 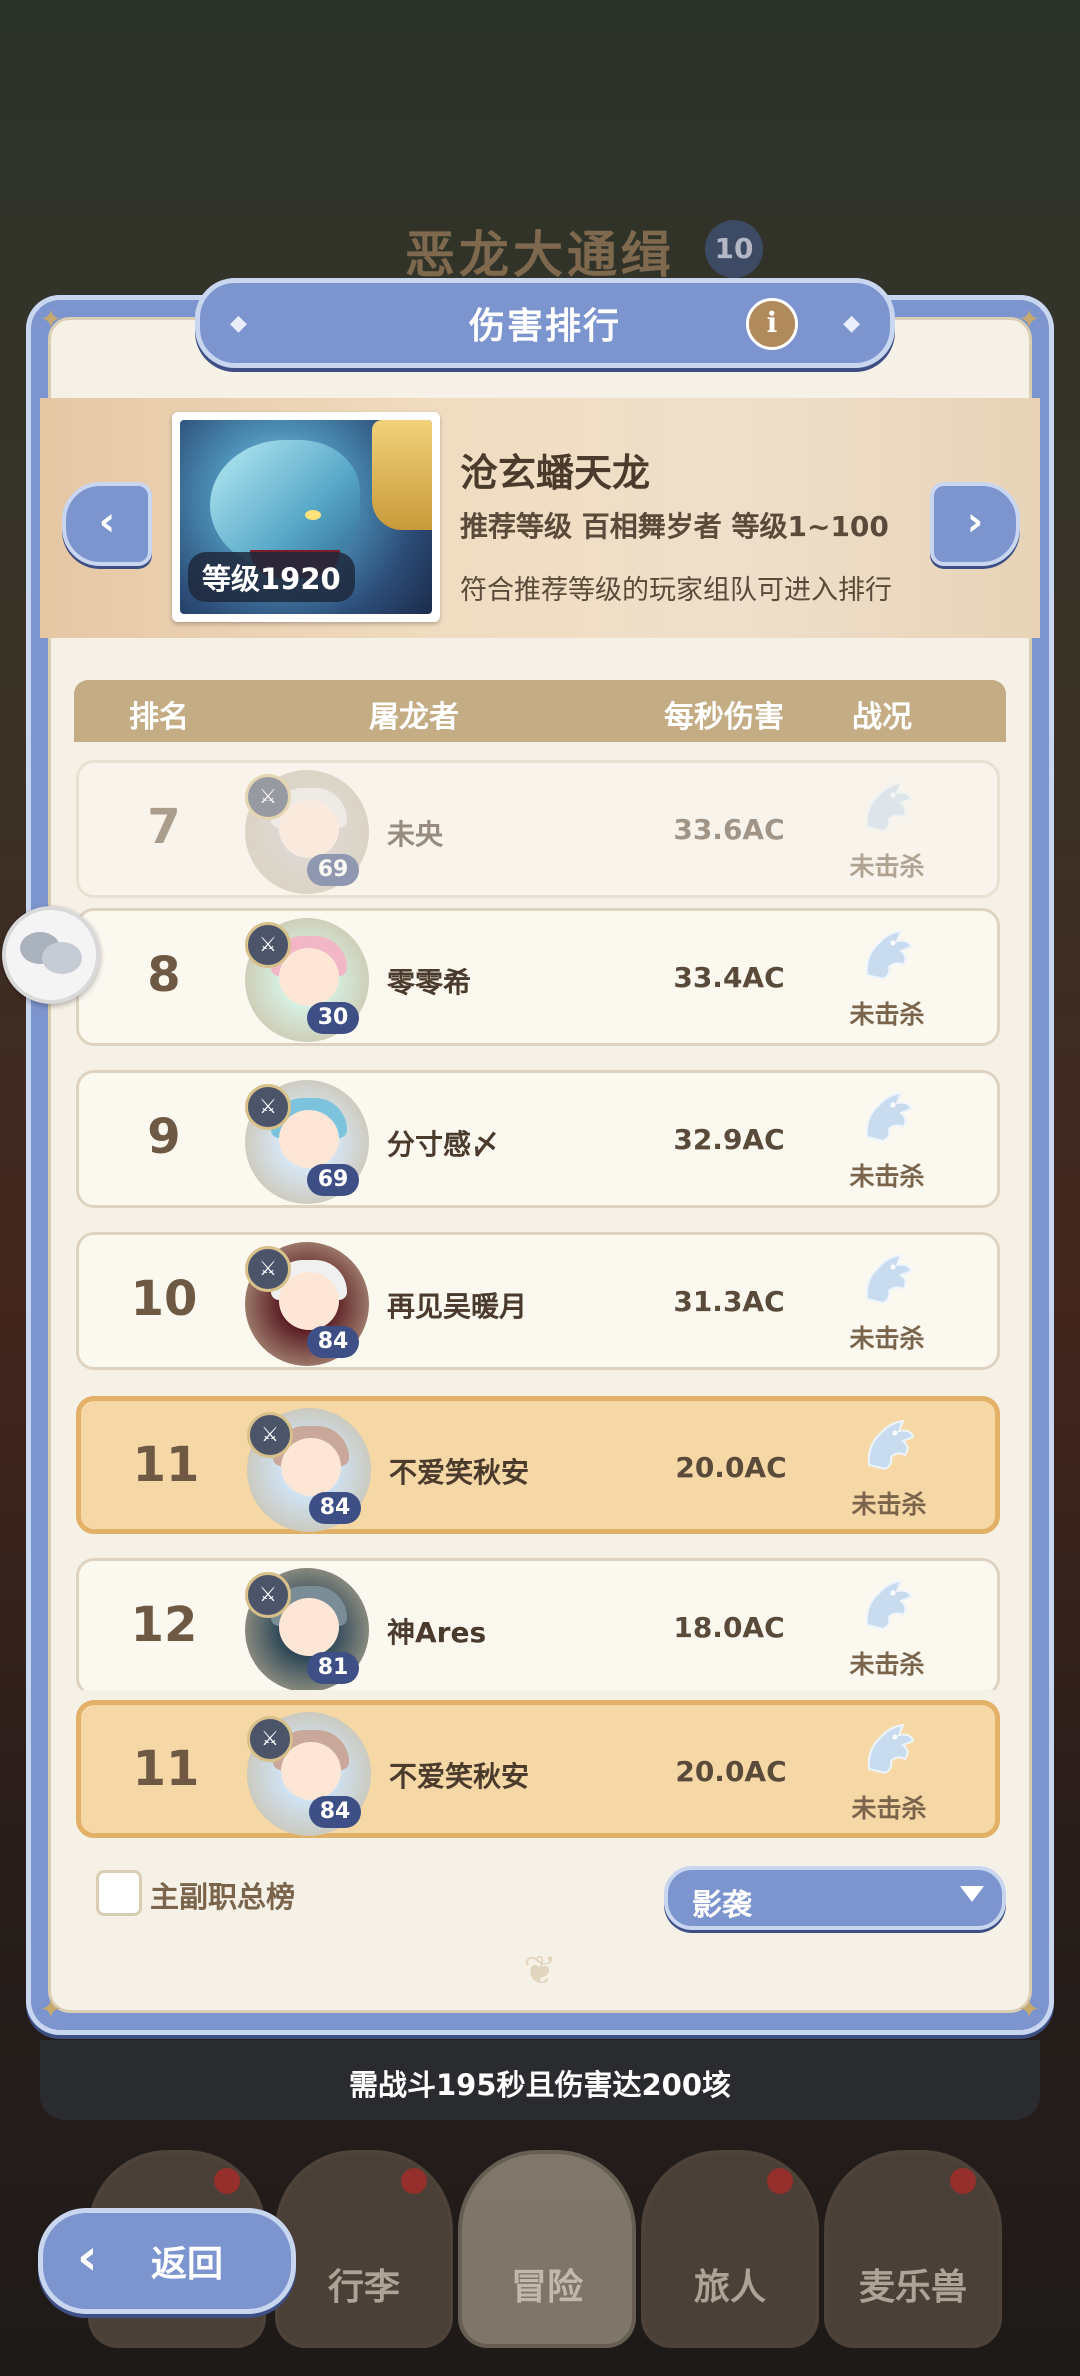 What do you see at coordinates (223, 1897) in the screenshot?
I see `checkbox-label: 主副职总榜` at bounding box center [223, 1897].